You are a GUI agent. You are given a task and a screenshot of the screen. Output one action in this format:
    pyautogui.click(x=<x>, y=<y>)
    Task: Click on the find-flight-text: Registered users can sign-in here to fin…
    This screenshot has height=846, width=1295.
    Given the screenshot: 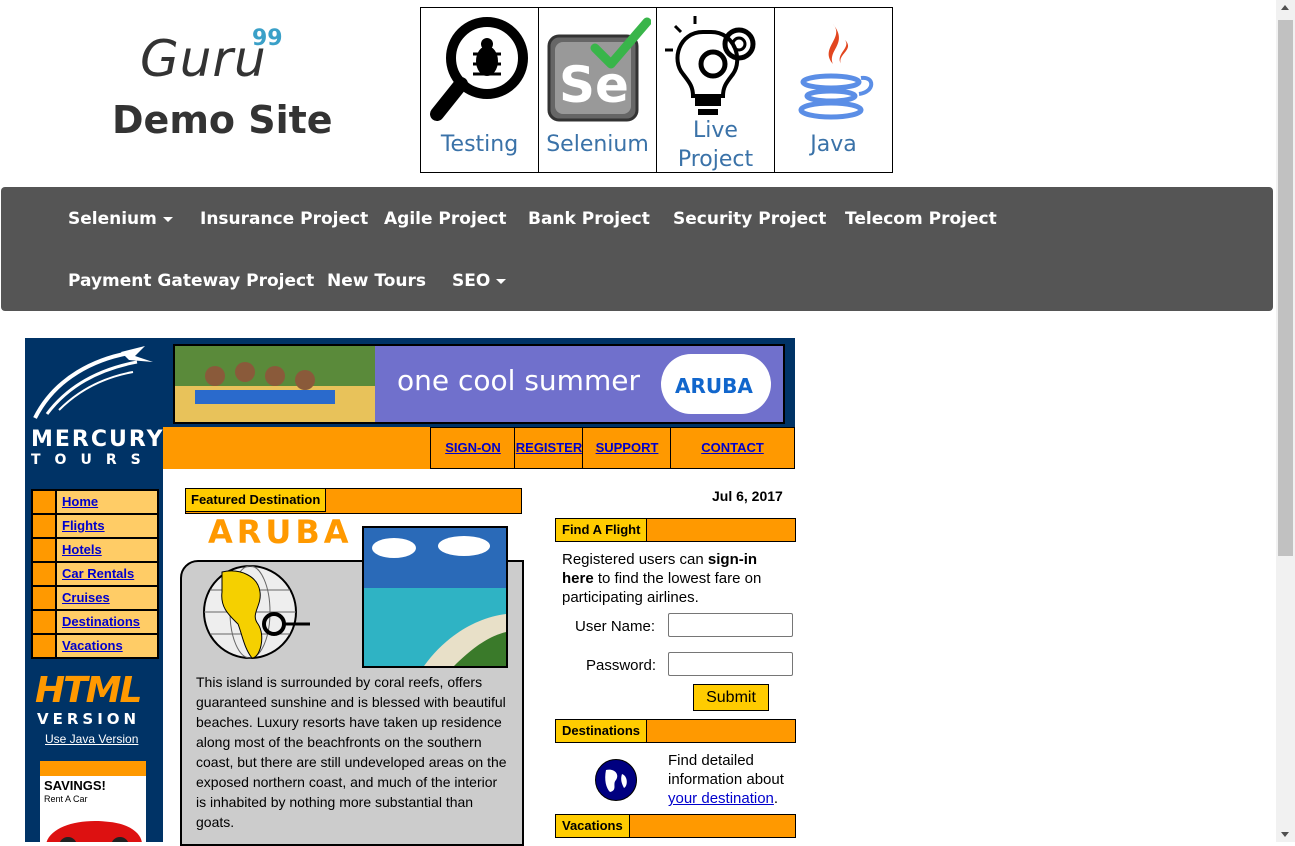 What is the action you would take?
    pyautogui.click(x=662, y=578)
    